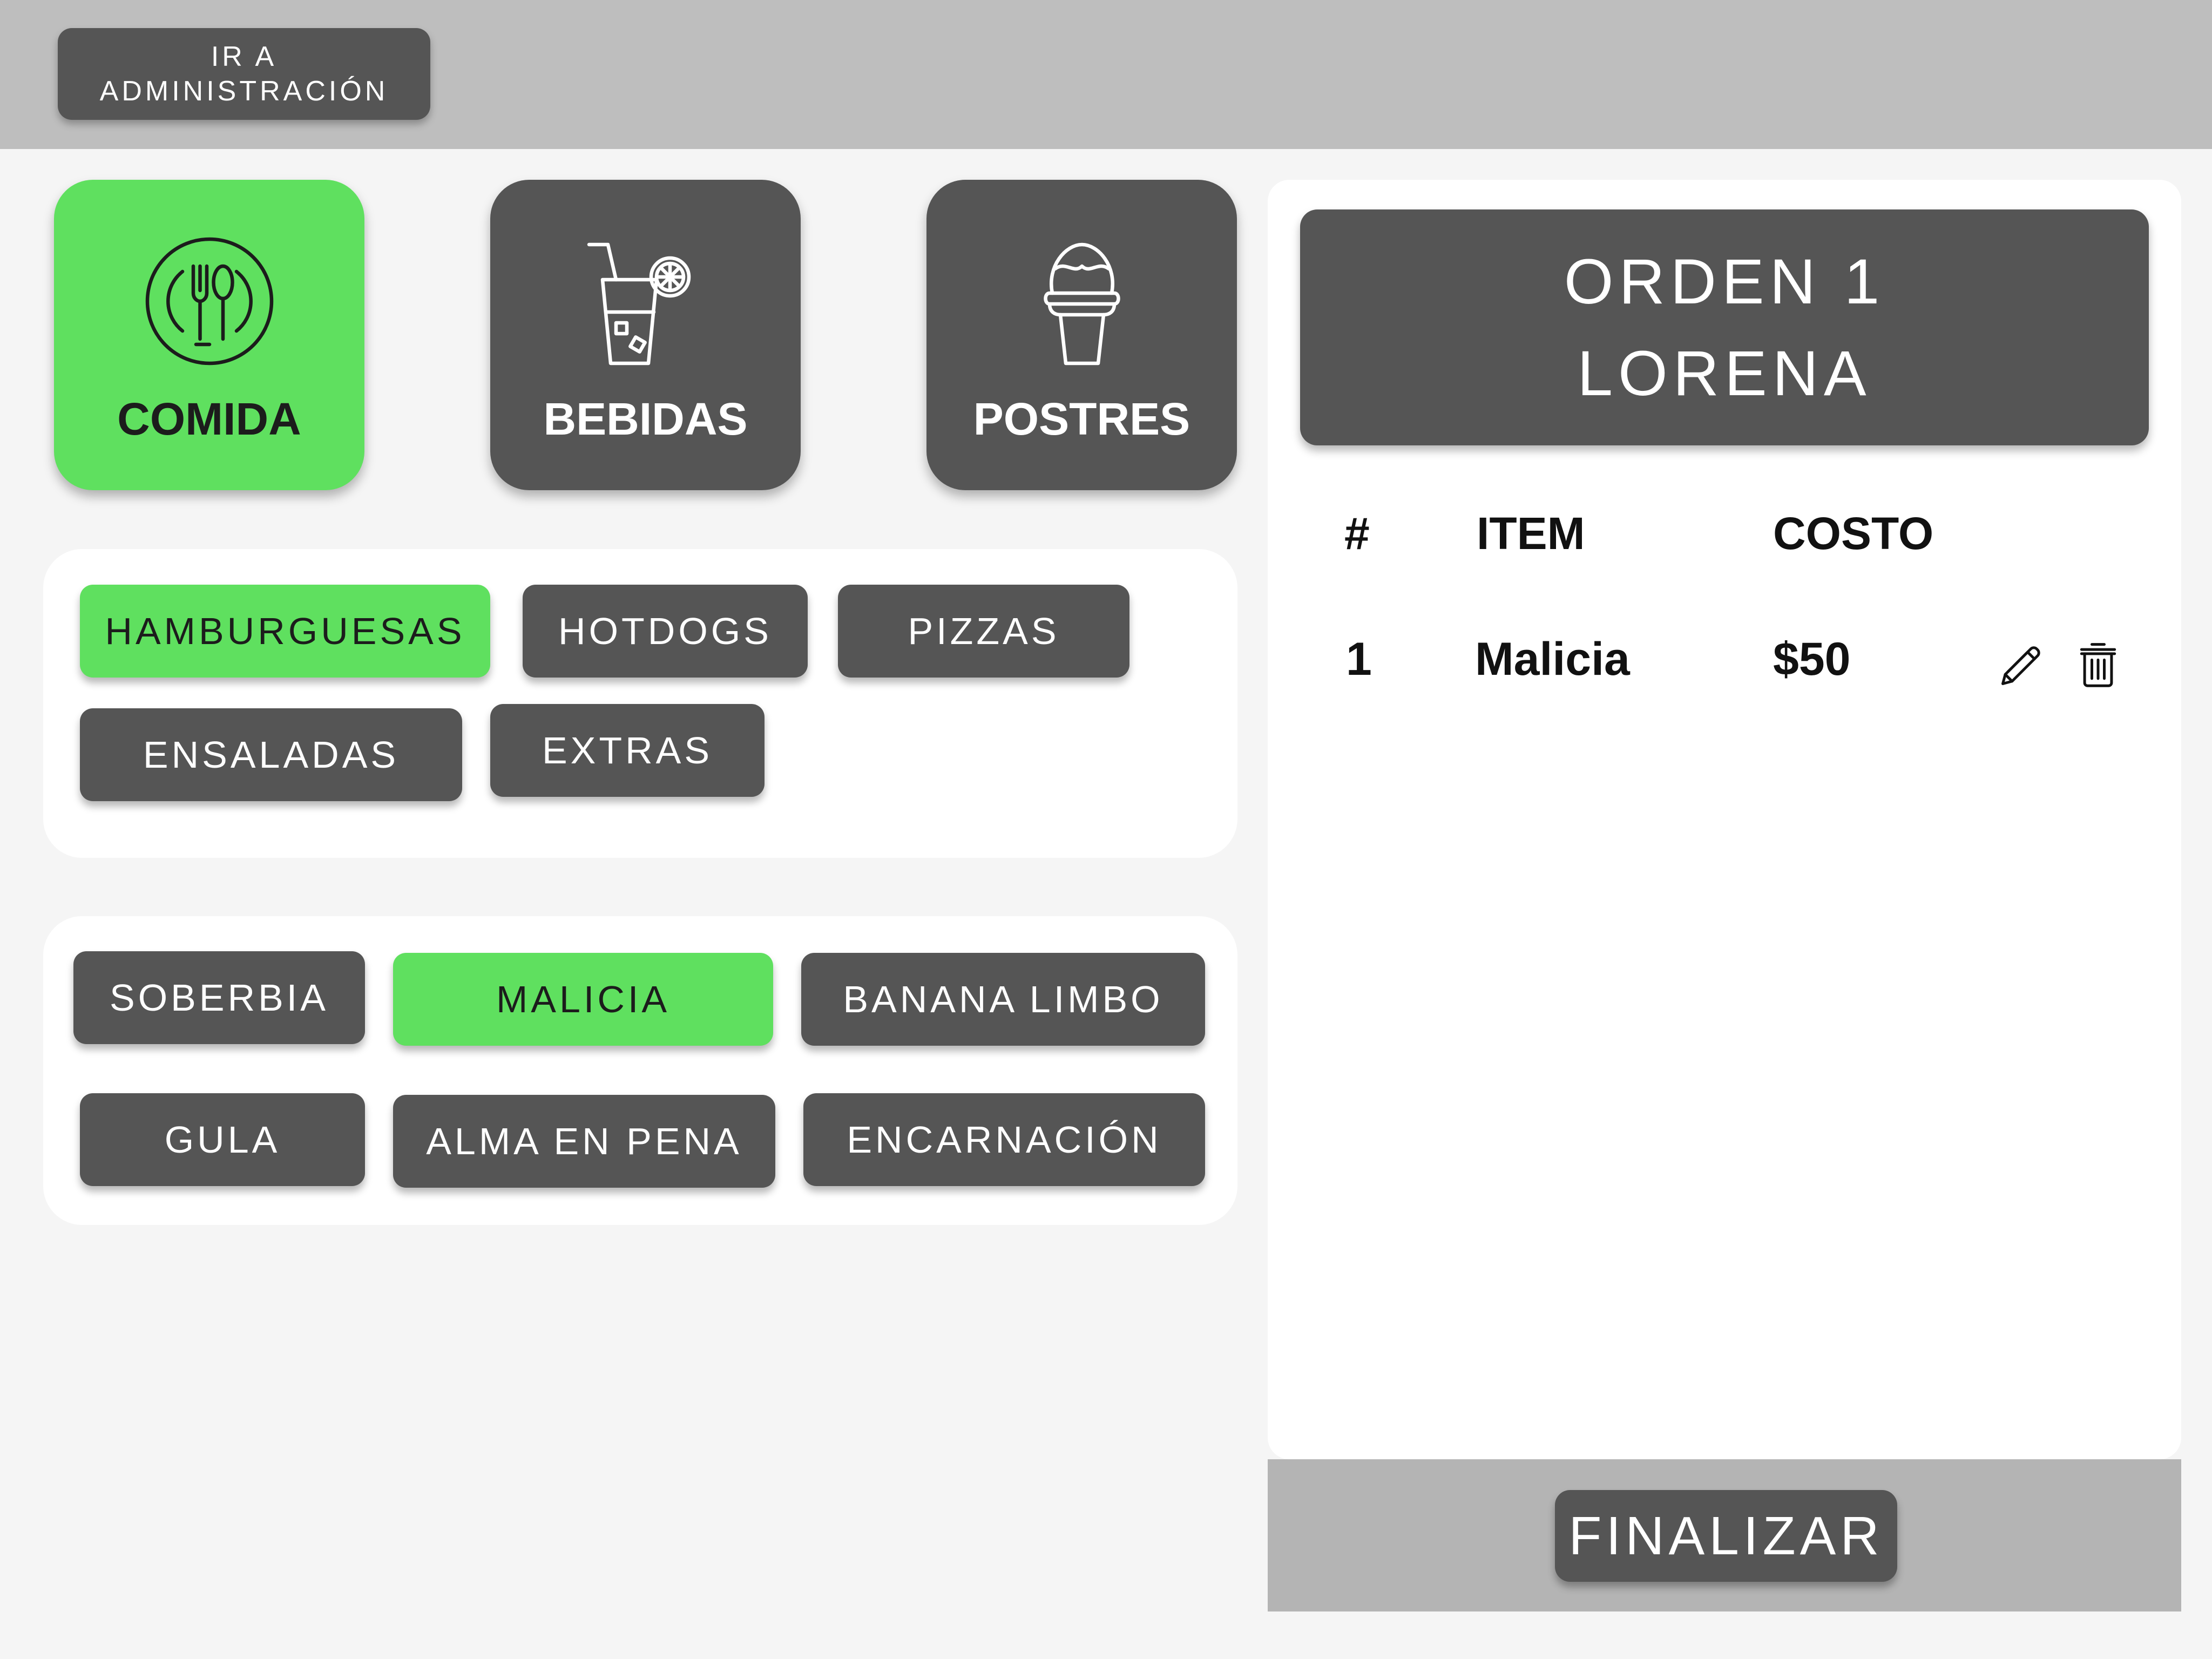 This screenshot has height=1659, width=2212. I want to click on category-label: COMIDA, so click(209, 419).